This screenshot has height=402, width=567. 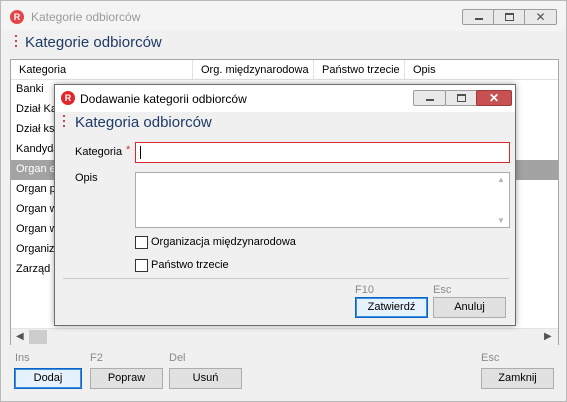 I want to click on delete-shortcut-hint: Del, so click(x=177, y=358).